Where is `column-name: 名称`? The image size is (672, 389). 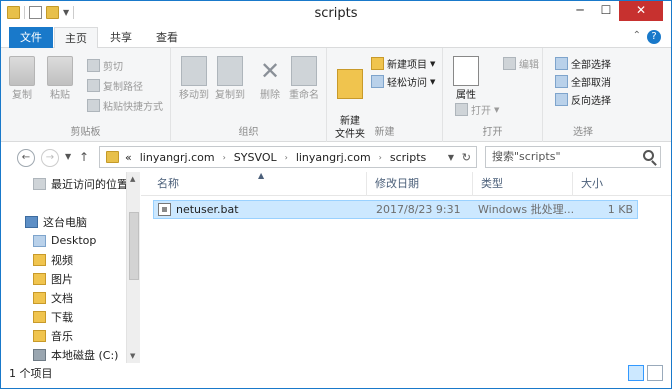 column-name: 名称 is located at coordinates (258, 184).